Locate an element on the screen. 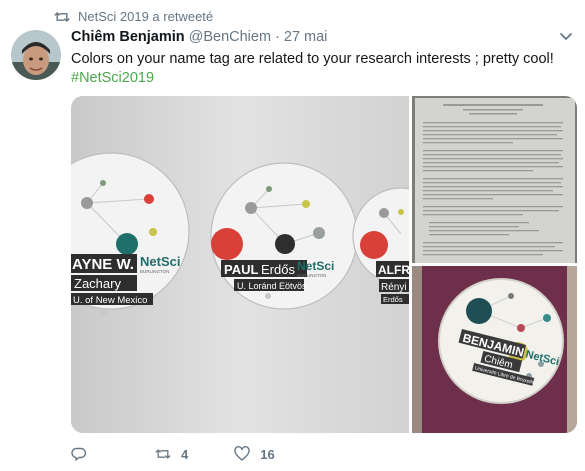  retweet-context: NetSci 2019 a retweeté is located at coordinates (133, 16).